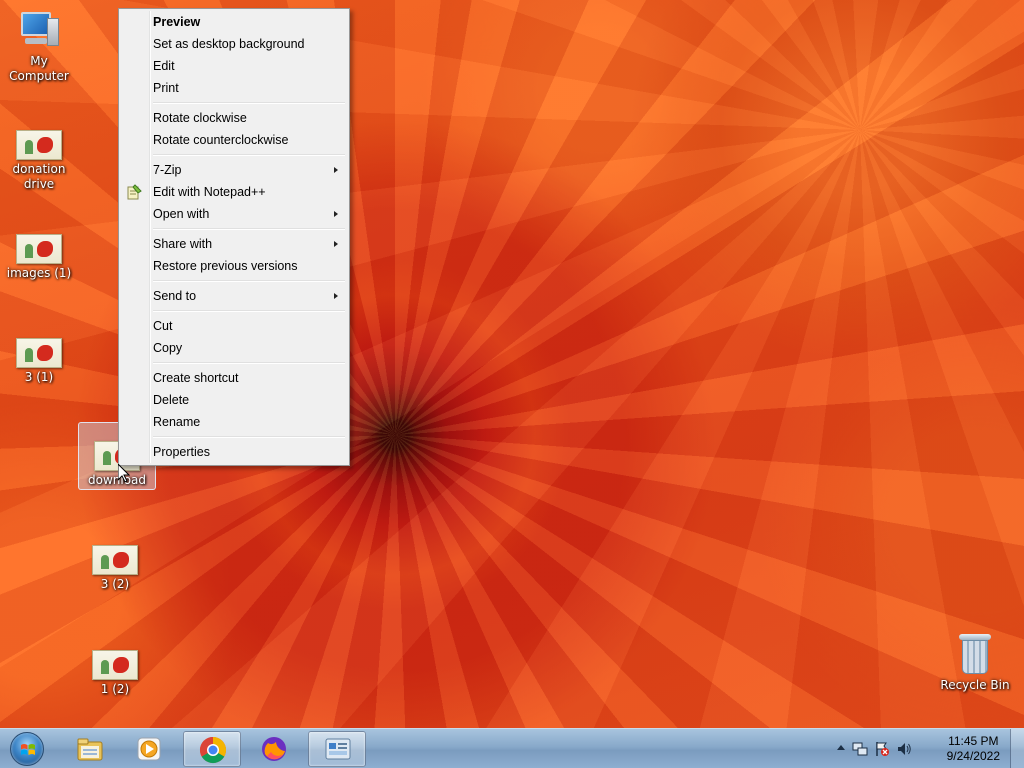 This screenshot has width=1024, height=768. What do you see at coordinates (39, 161) in the screenshot?
I see `desktop-icon-donation-drive: donation drive` at bounding box center [39, 161].